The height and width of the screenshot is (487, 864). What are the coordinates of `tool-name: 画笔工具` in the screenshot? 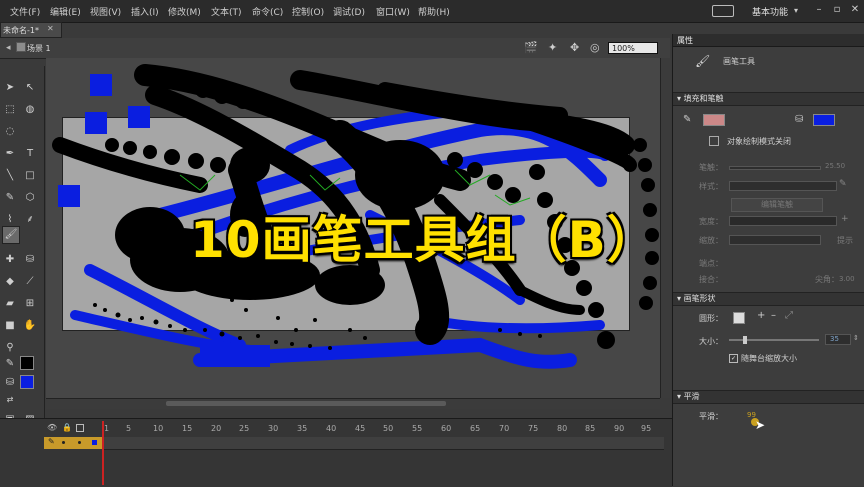 It's located at (739, 61).